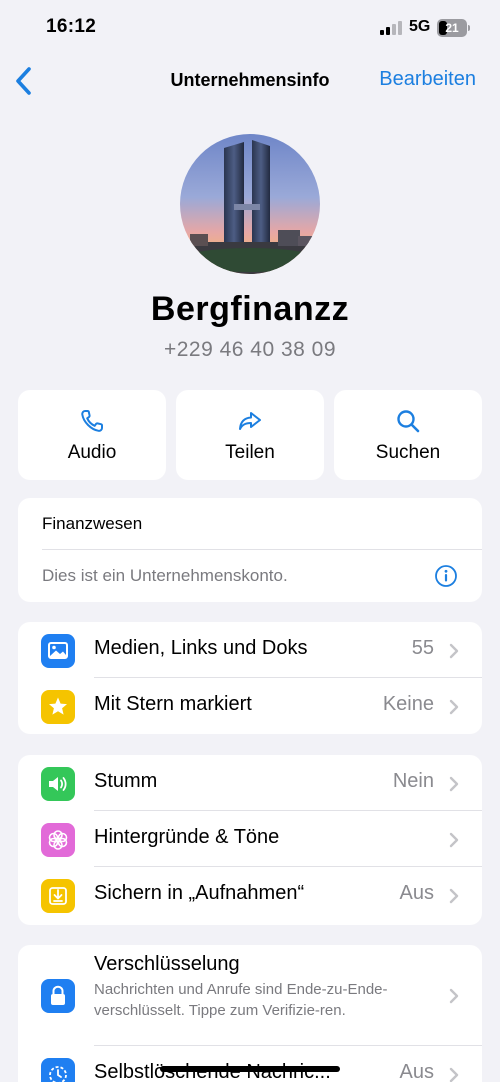  What do you see at coordinates (250, 1064) in the screenshot?
I see `row-disappearing-messages: Selbstlöschende Nachric... Aus` at bounding box center [250, 1064].